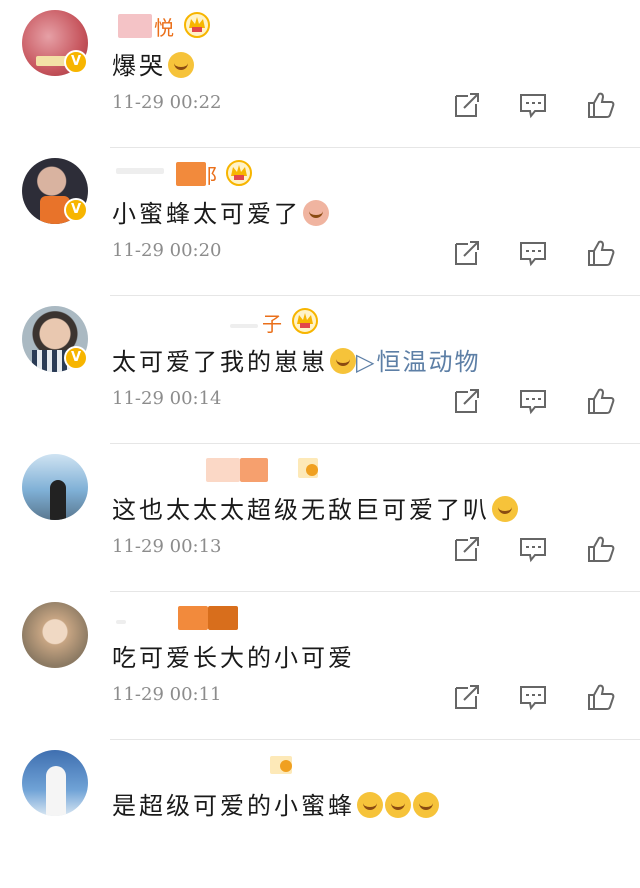  What do you see at coordinates (167, 250) in the screenshot?
I see `timestamp: 11-29 00:20` at bounding box center [167, 250].